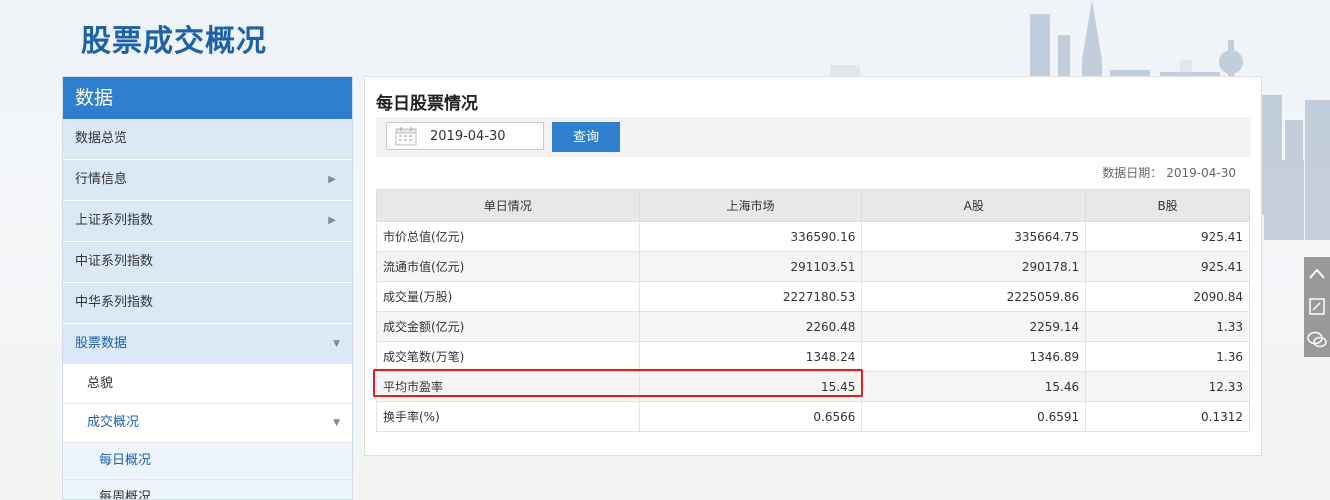  Describe the element at coordinates (750, 386) in the screenshot. I see `table-cell: 15.45` at that location.